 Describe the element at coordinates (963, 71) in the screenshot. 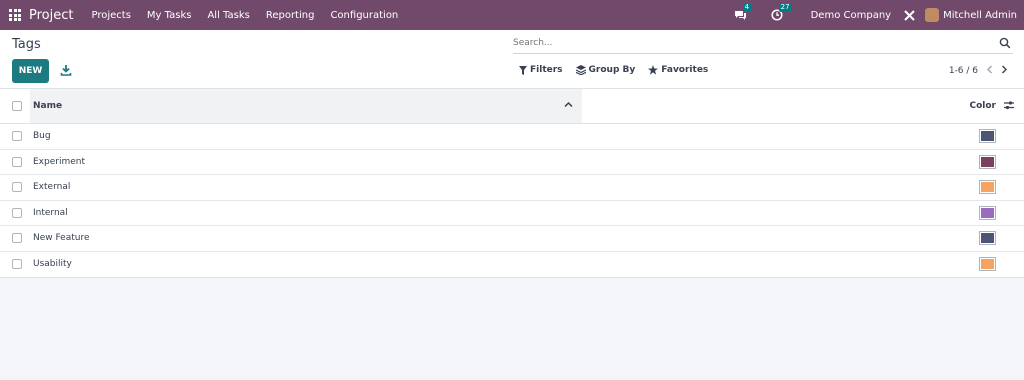

I see `pager-value: 1-6 / 6` at that location.